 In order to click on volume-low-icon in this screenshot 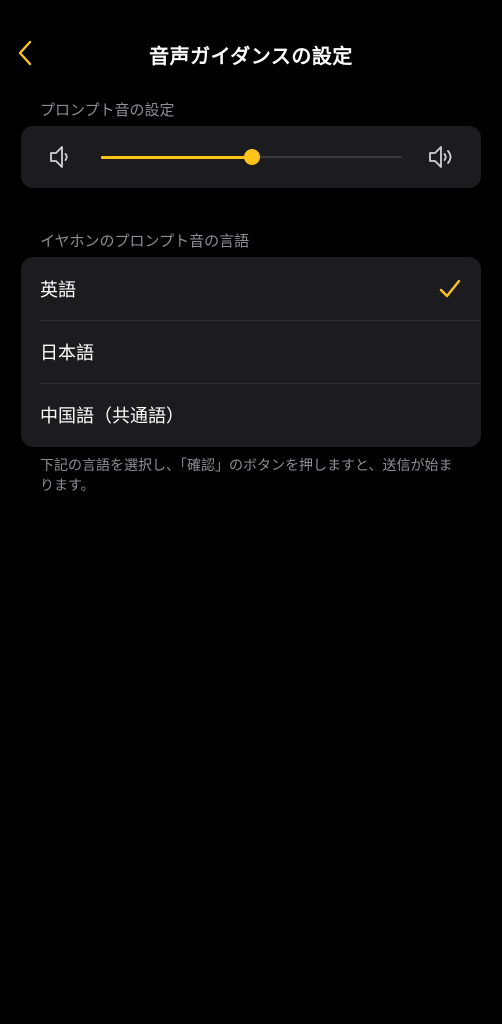, I will do `click(59, 157)`.